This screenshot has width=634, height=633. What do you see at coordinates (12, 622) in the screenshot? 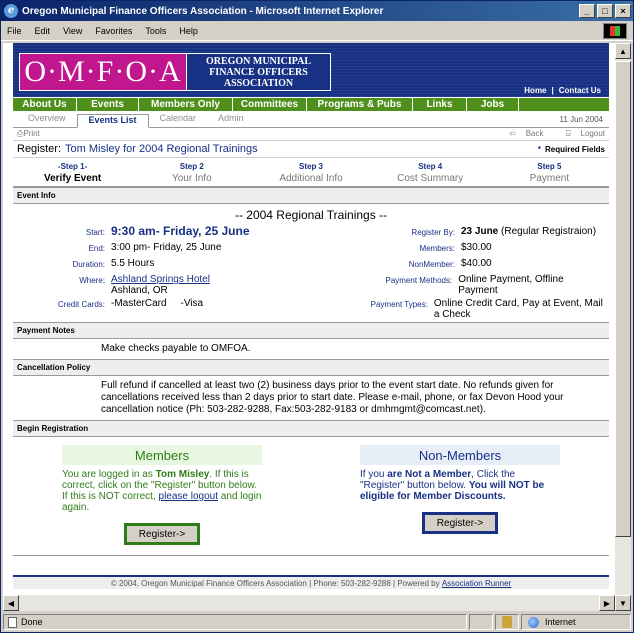
I see `page-icon` at bounding box center [12, 622].